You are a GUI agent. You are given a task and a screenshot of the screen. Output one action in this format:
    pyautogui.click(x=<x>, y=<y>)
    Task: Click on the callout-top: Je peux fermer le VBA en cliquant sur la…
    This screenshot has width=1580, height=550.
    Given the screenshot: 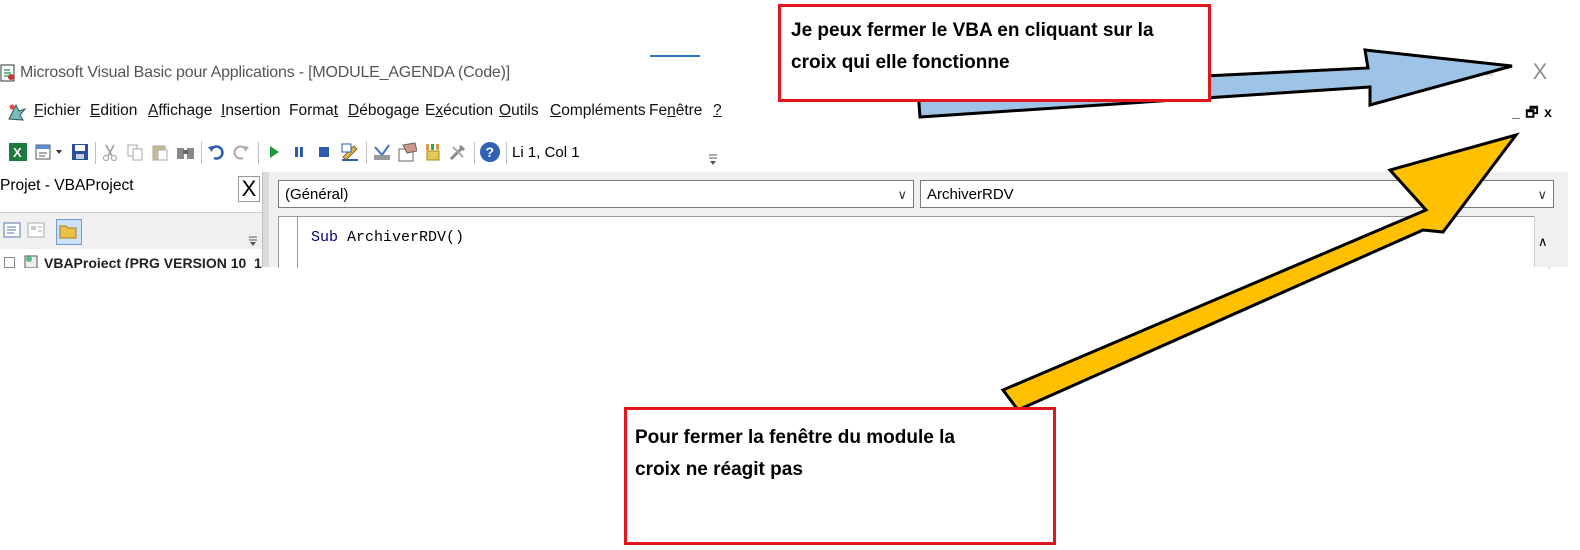 What is the action you would take?
    pyautogui.click(x=994, y=53)
    